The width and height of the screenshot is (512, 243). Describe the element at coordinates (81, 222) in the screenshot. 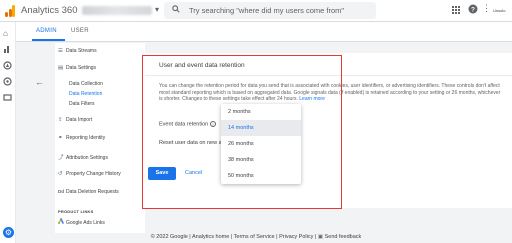

I see `nav-item-google-ads-links: Google Ads Links` at that location.